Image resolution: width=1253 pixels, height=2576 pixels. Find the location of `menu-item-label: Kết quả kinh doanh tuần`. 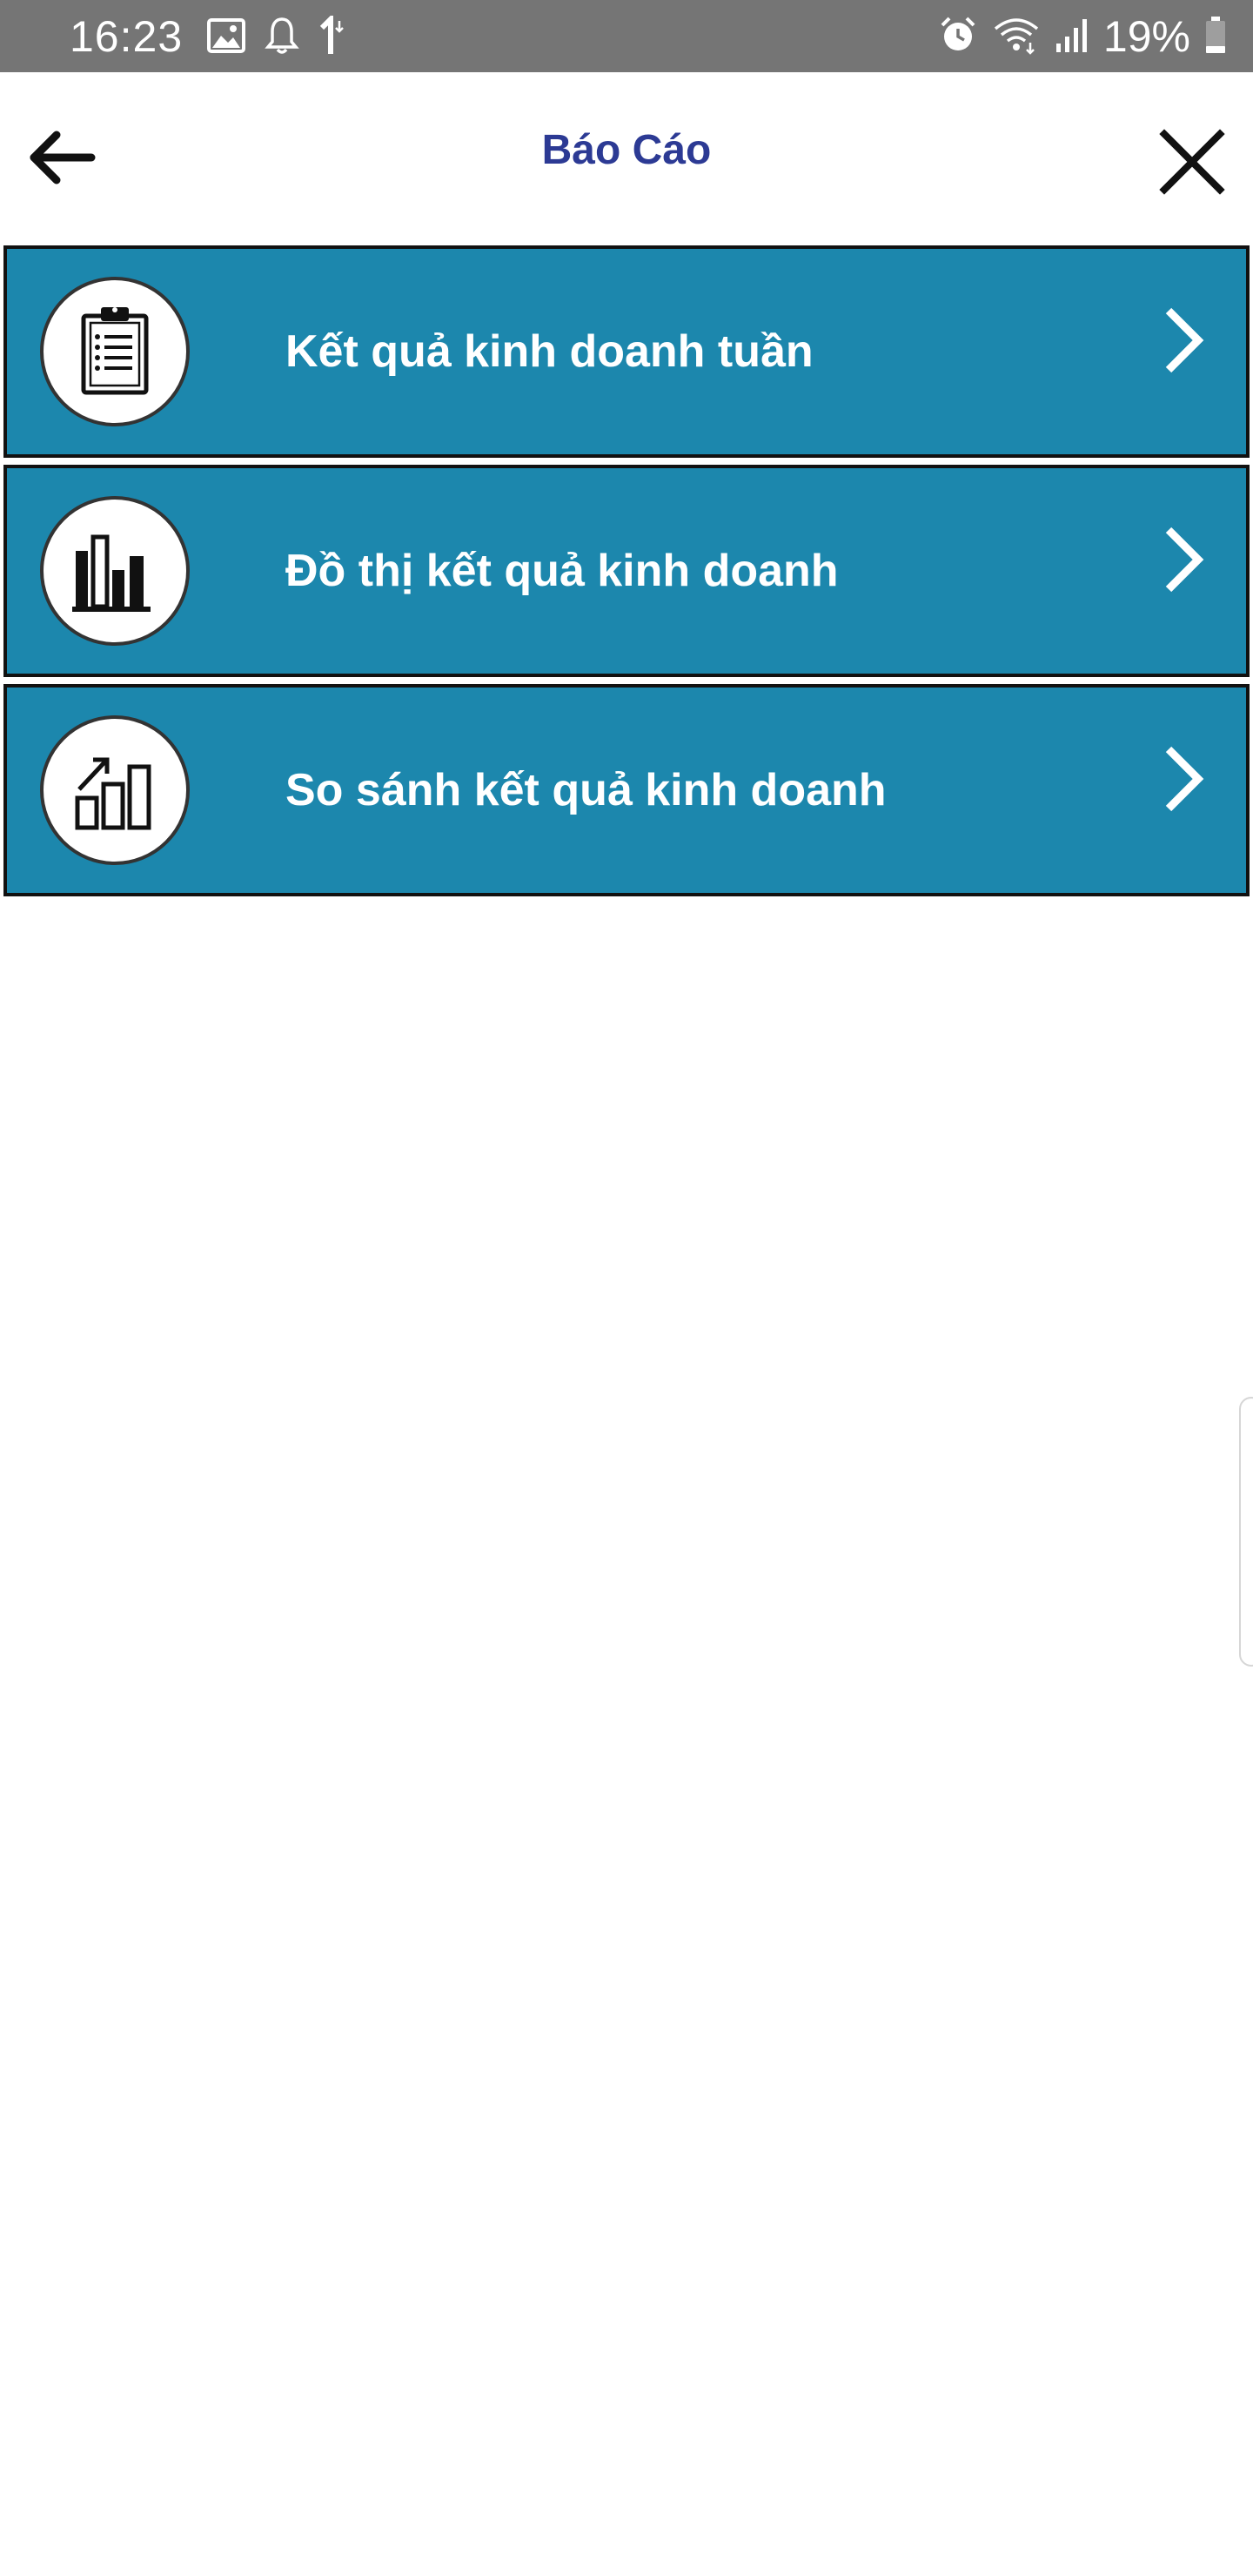

menu-item-label: Kết quả kinh doanh tuần is located at coordinates (549, 351).